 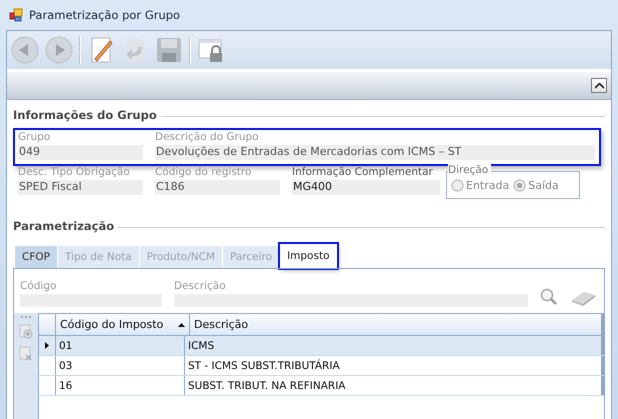 I want to click on collapse-button, so click(x=599, y=85).